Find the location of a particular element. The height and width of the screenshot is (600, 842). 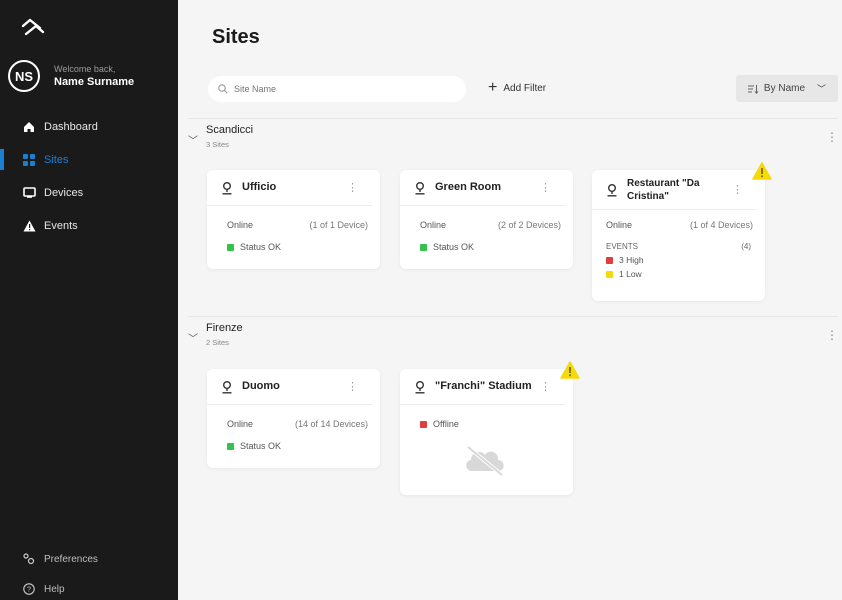

group-name: Firenze is located at coordinates (224, 328).